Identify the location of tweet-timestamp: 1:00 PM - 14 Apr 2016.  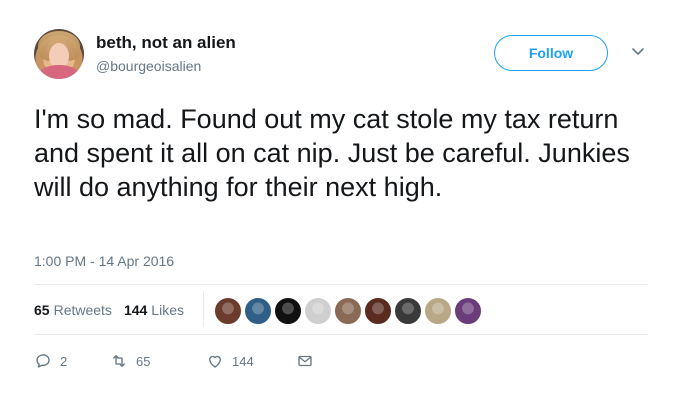
(104, 261).